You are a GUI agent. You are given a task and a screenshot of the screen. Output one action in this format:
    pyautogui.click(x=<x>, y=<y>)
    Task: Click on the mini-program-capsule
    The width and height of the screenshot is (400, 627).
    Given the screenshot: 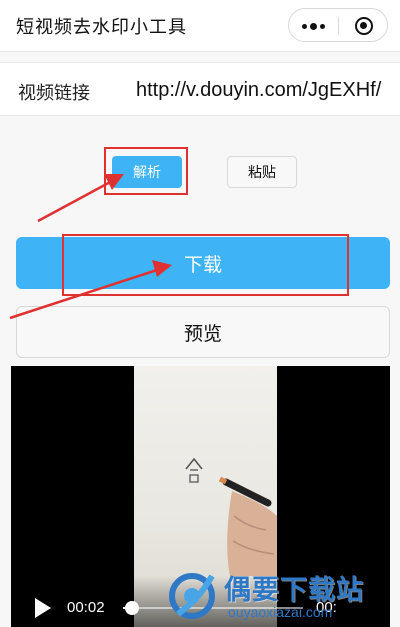 What is the action you would take?
    pyautogui.click(x=338, y=25)
    